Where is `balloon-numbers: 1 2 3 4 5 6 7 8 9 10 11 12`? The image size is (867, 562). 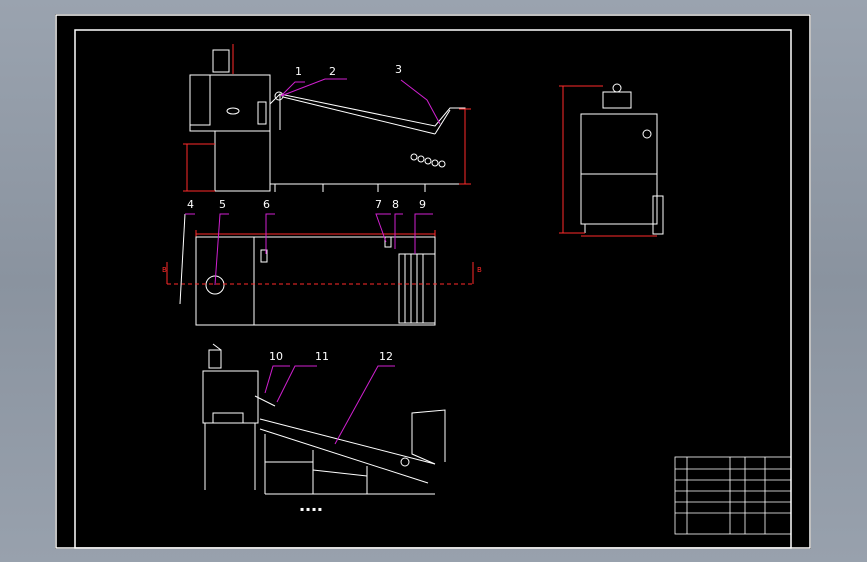
balloon-numbers: 1 2 3 4 5 6 7 8 9 10 11 12 is located at coordinates (306, 213).